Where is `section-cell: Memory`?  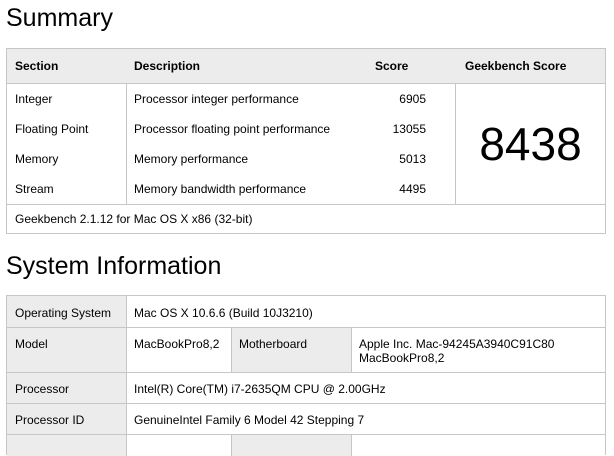 section-cell: Memory is located at coordinates (37, 159).